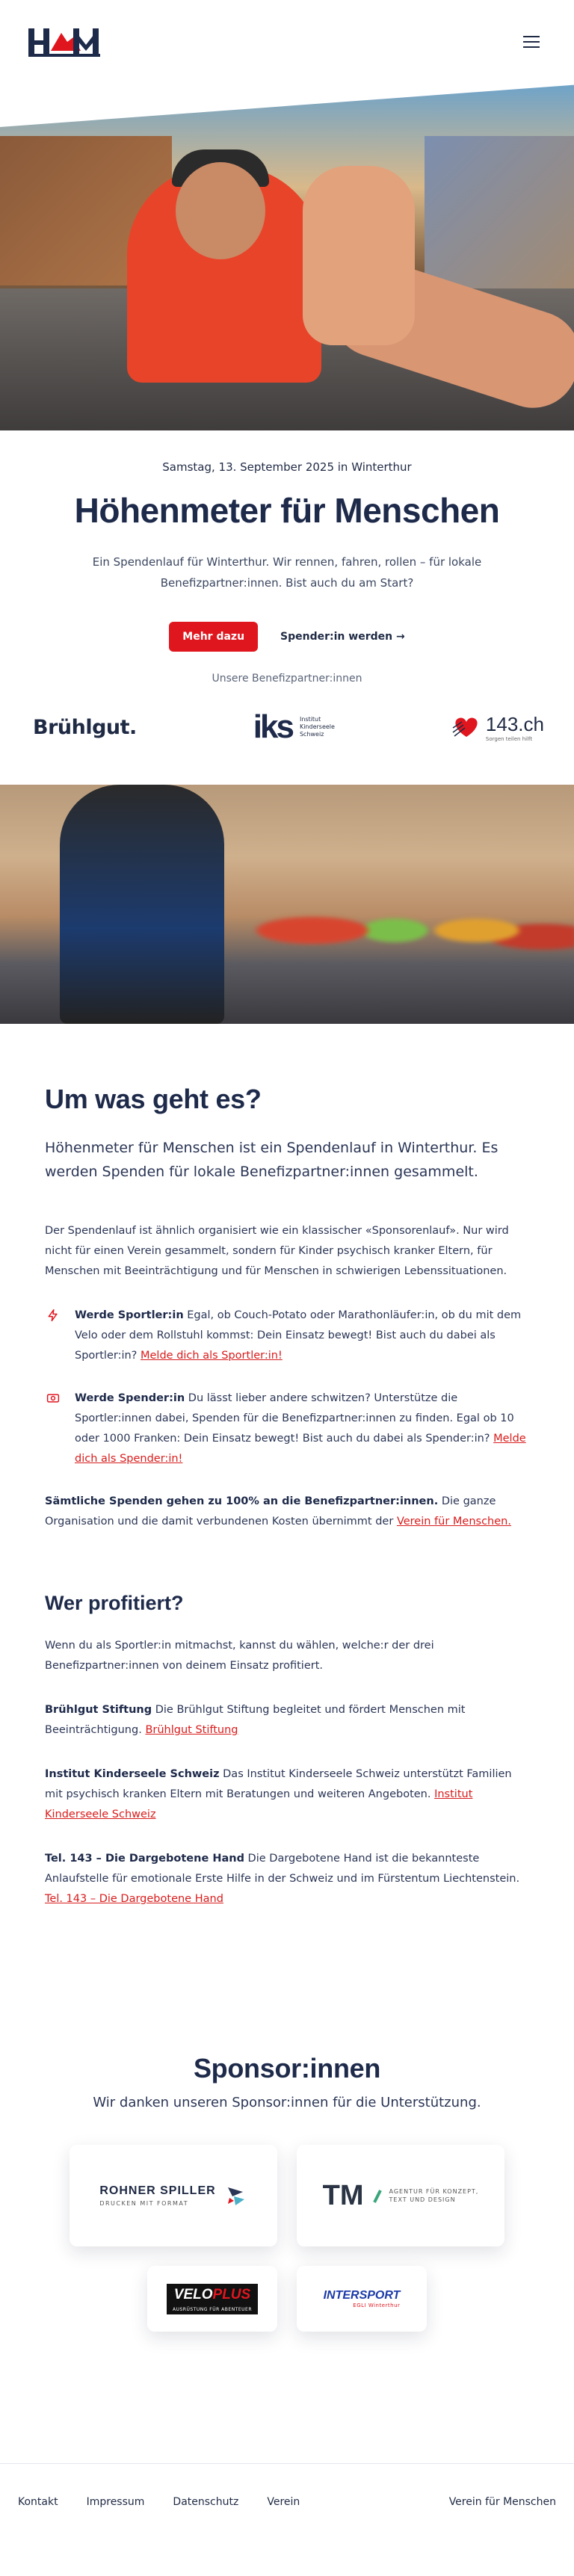 This screenshot has height=2576, width=574. I want to click on beneficiaries-title: Wer profitiert?, so click(115, 1603).